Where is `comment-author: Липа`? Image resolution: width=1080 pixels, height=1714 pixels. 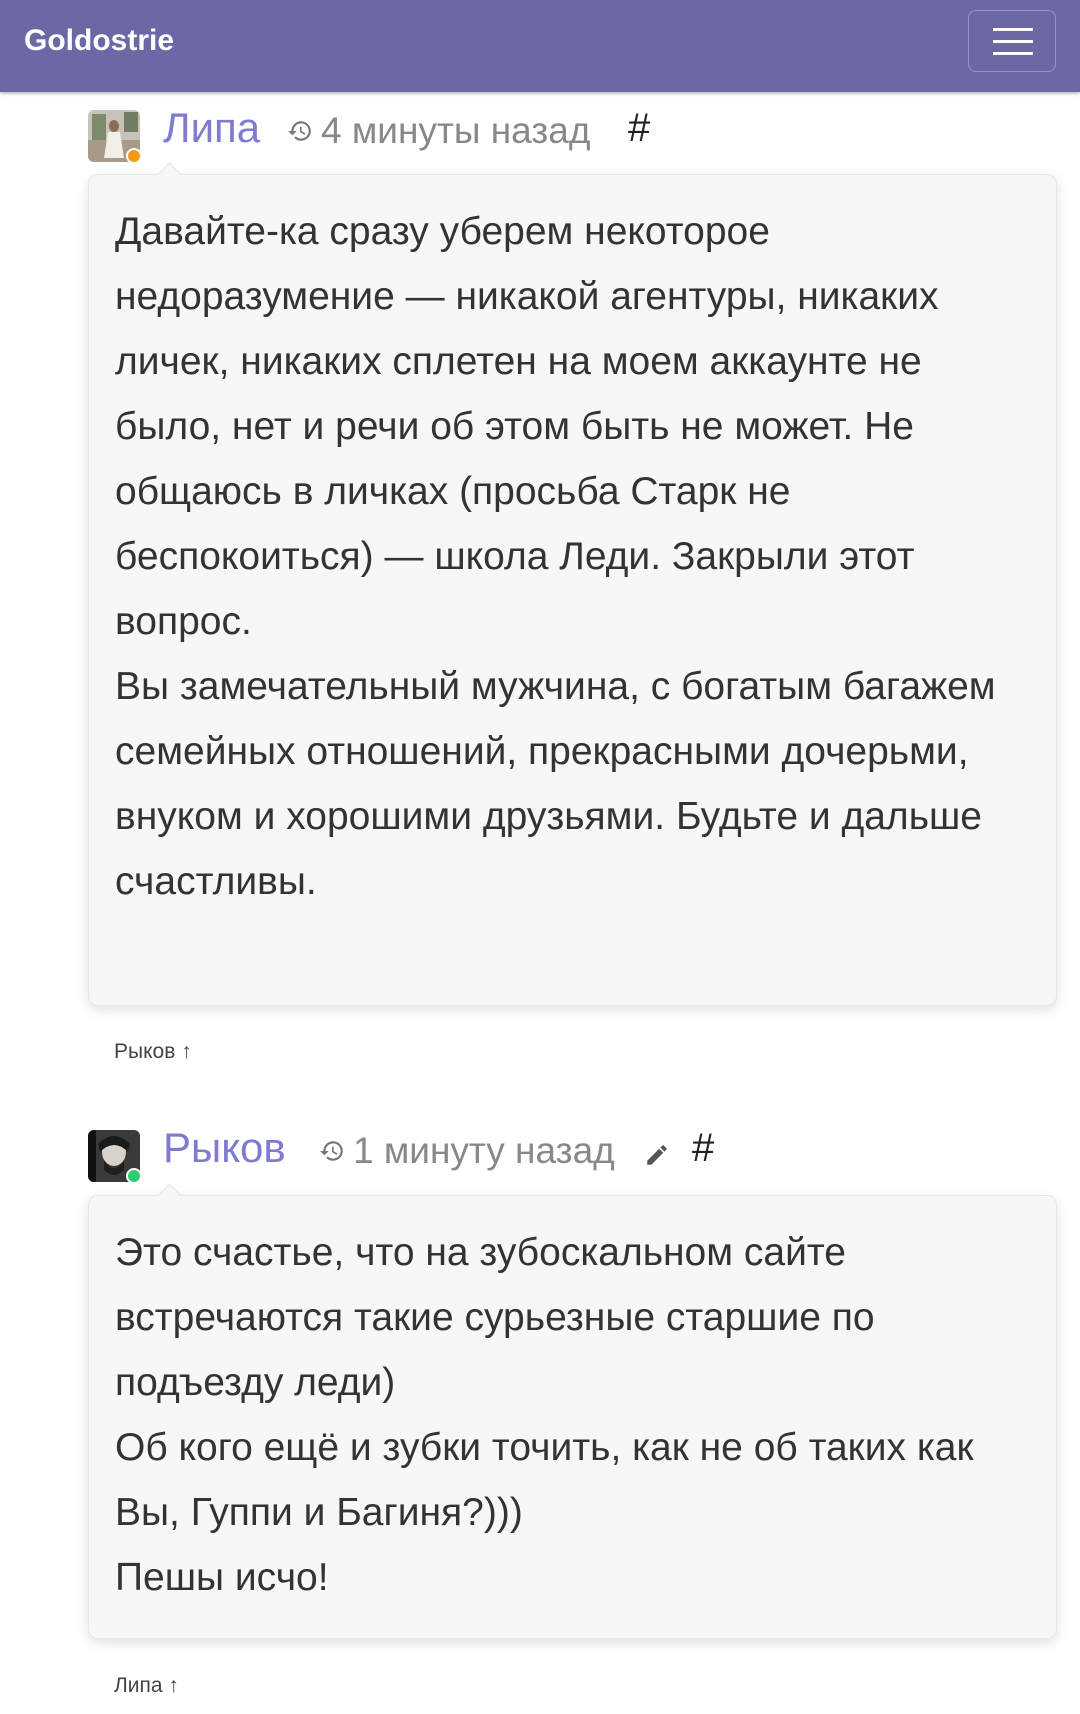 comment-author: Липа is located at coordinates (211, 128).